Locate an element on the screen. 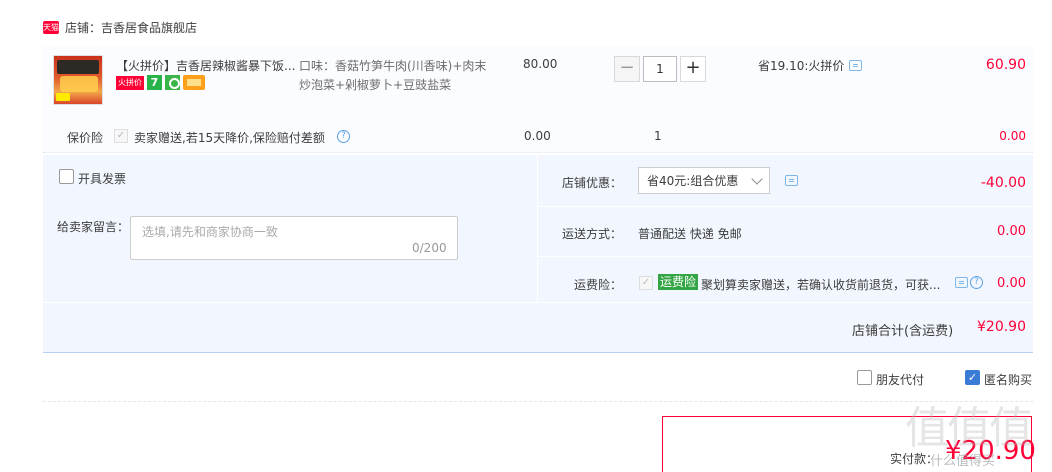  item-discount: 省19.10:火拼价 is located at coordinates (810, 65).